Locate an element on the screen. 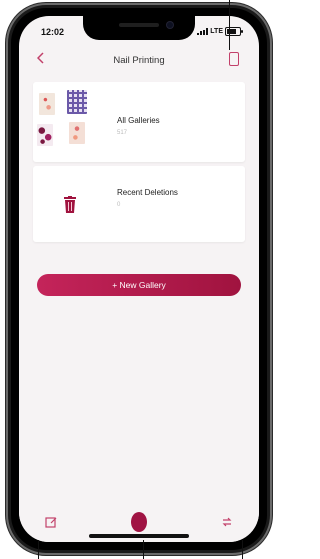 Image resolution: width=320 pixels, height=559 pixels. gallery-card-all: All Galleries 517 is located at coordinates (139, 122).